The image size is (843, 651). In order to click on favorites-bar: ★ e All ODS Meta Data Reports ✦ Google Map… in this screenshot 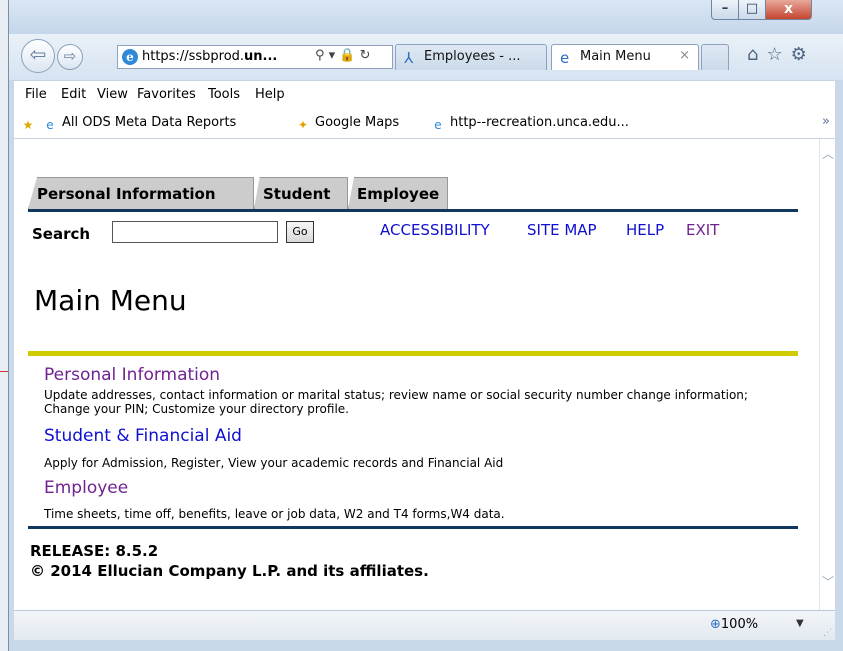, I will do `click(424, 123)`.